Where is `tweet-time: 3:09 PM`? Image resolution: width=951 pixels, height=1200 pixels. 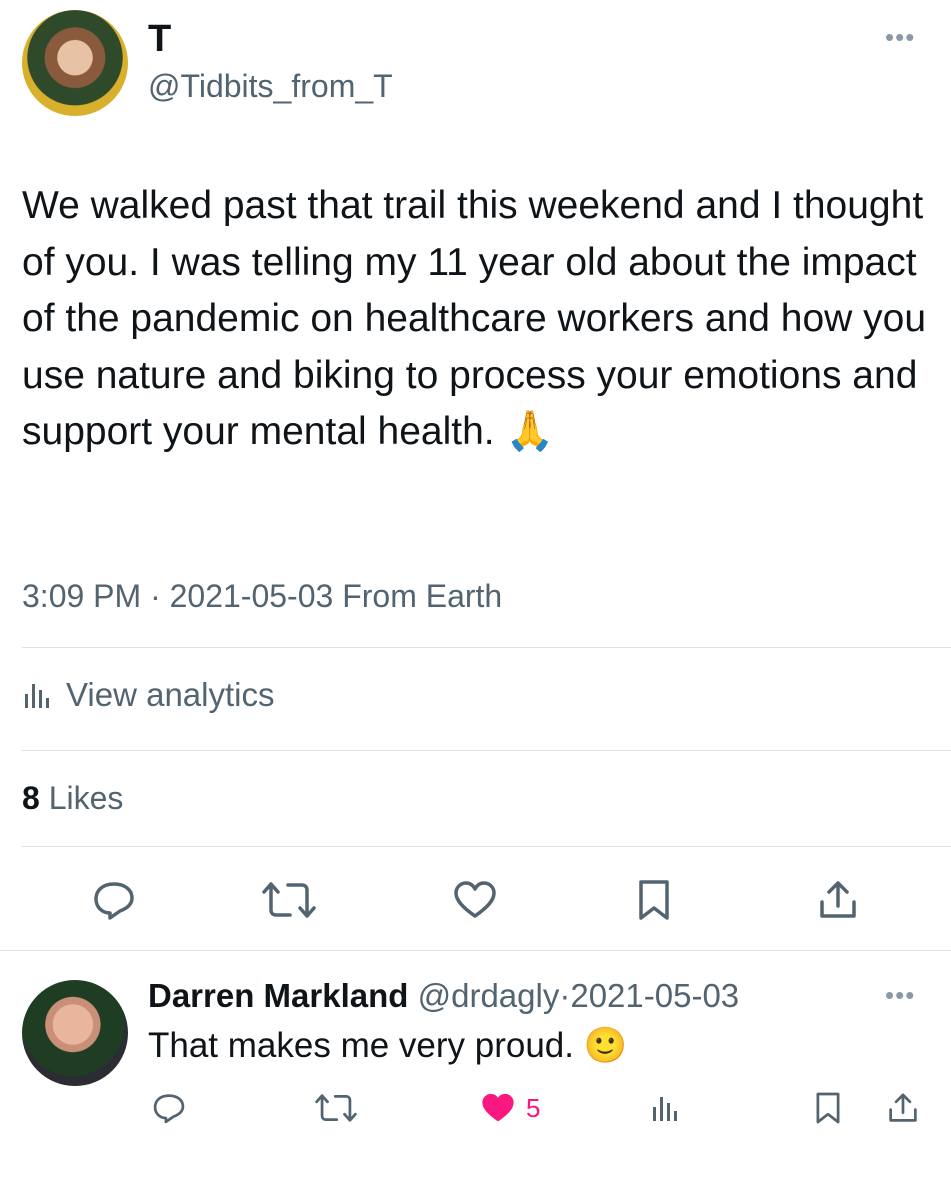
tweet-time: 3:09 PM is located at coordinates (81, 596).